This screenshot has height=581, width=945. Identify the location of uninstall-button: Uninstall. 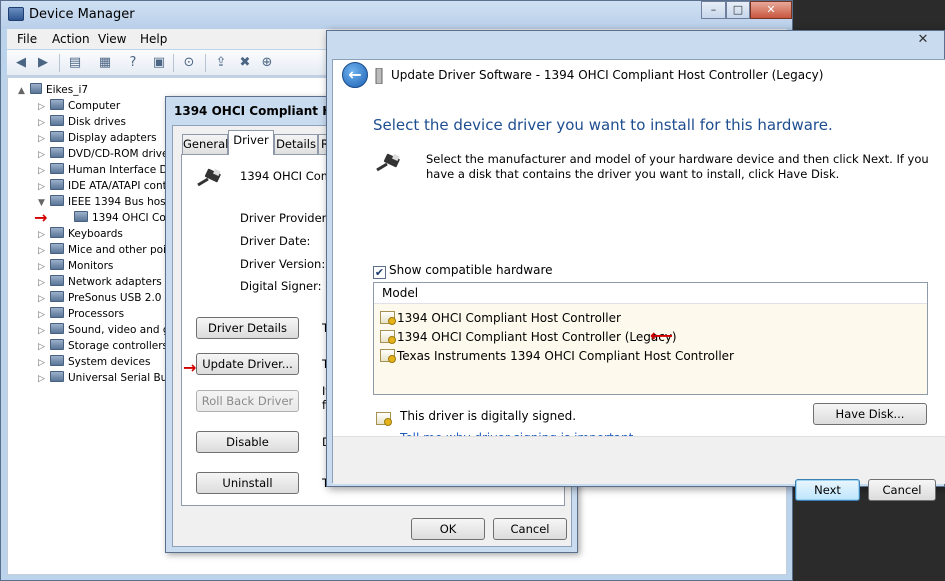
(247, 483).